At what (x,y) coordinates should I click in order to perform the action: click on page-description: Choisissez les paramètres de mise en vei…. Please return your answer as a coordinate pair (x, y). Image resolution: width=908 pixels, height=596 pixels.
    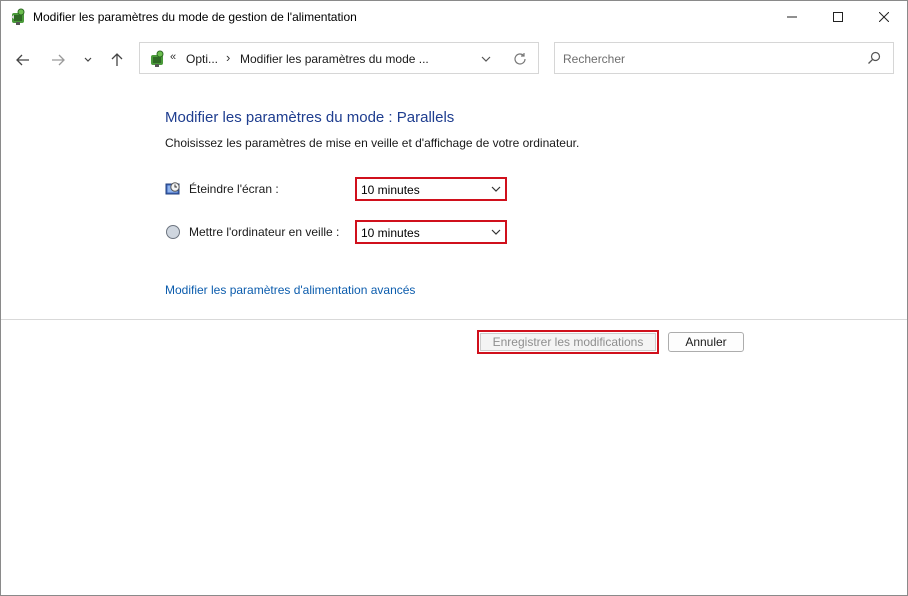
    Looking at the image, I should click on (372, 143).